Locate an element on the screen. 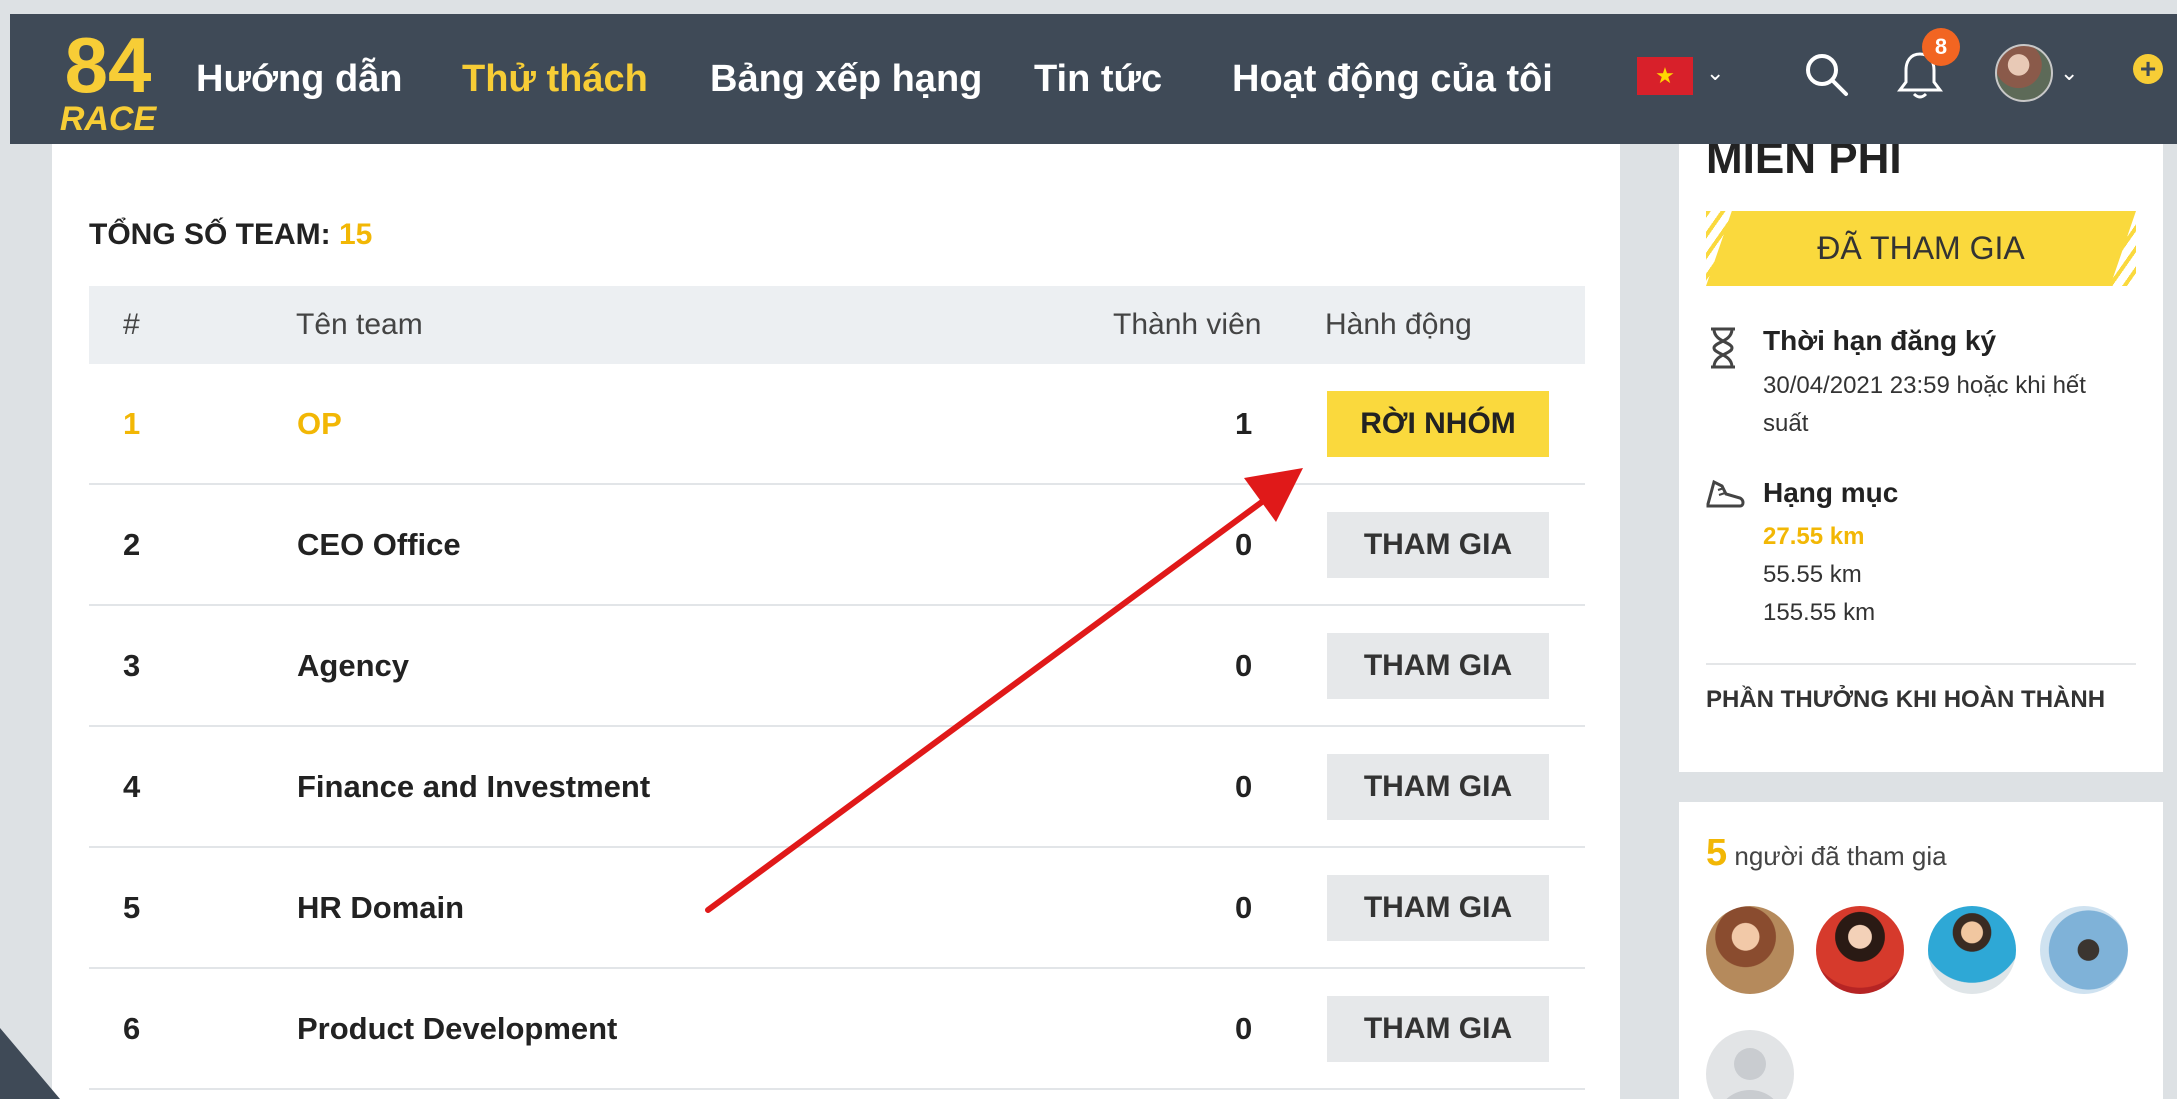 This screenshot has width=2177, height=1099. table-row: 6 Product Development 0 THAM GIA is located at coordinates (837, 1029).